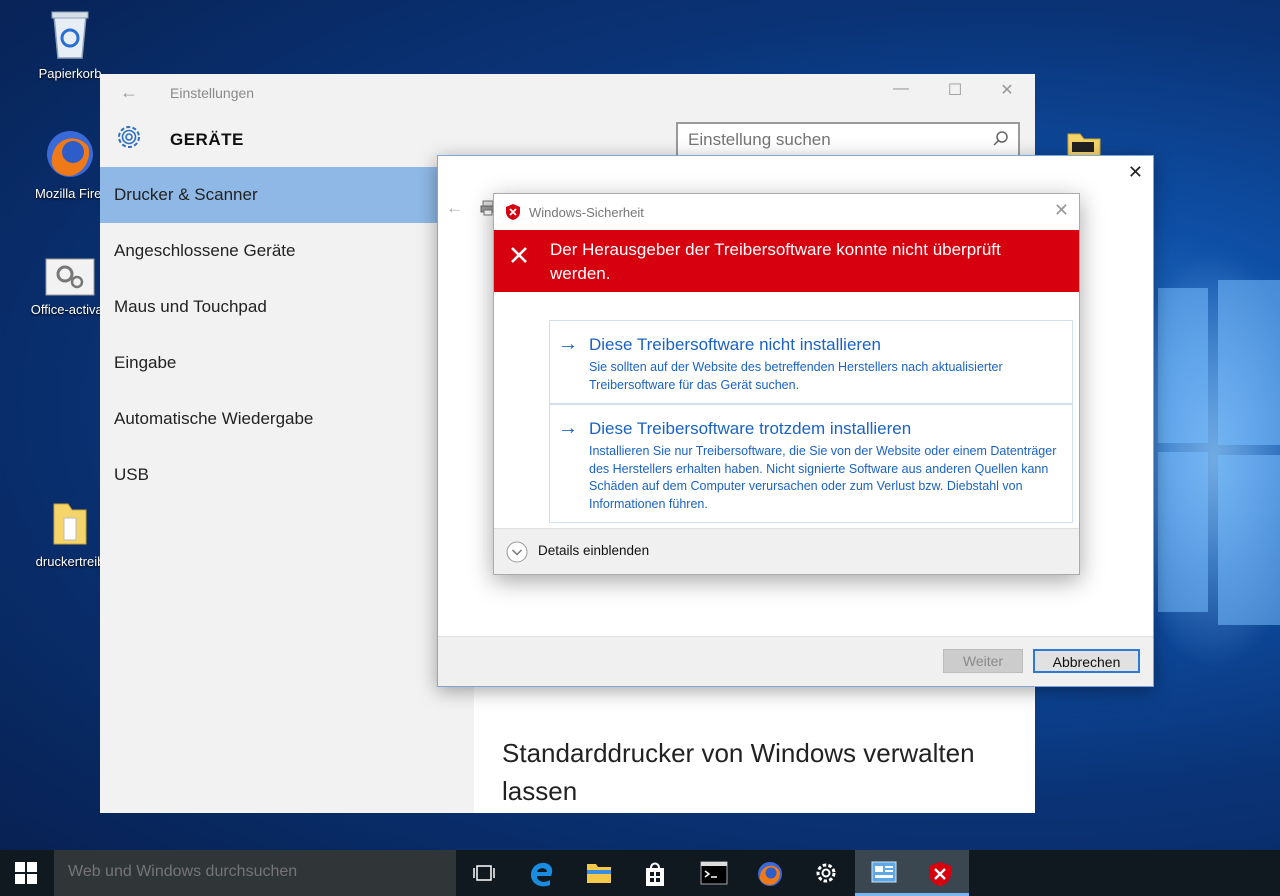  I want to click on search-icon, so click(1001, 139).